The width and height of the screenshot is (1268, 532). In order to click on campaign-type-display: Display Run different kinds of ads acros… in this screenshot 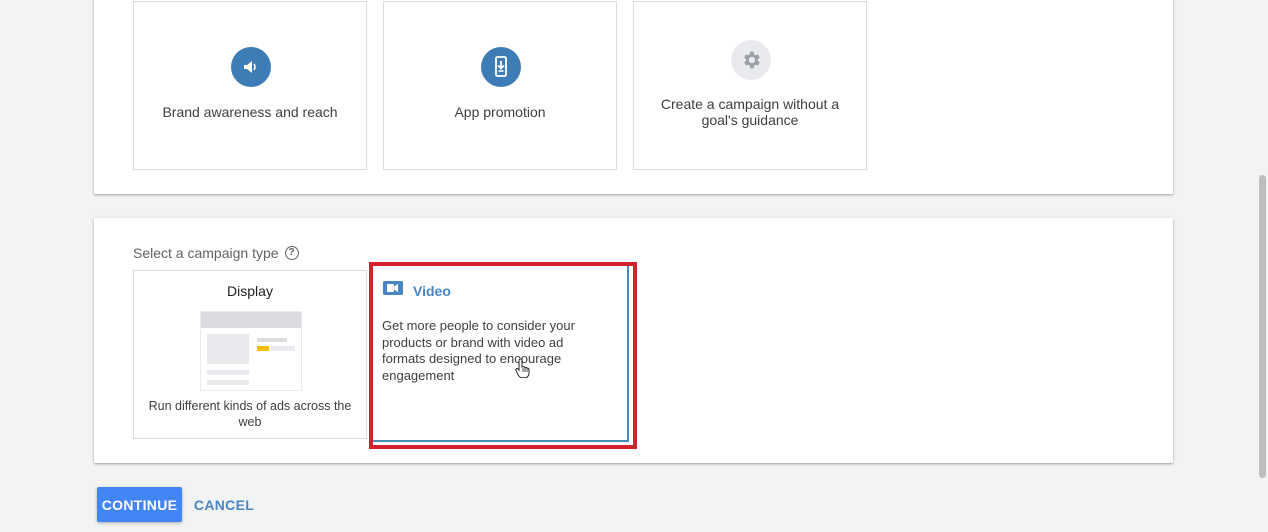, I will do `click(250, 354)`.